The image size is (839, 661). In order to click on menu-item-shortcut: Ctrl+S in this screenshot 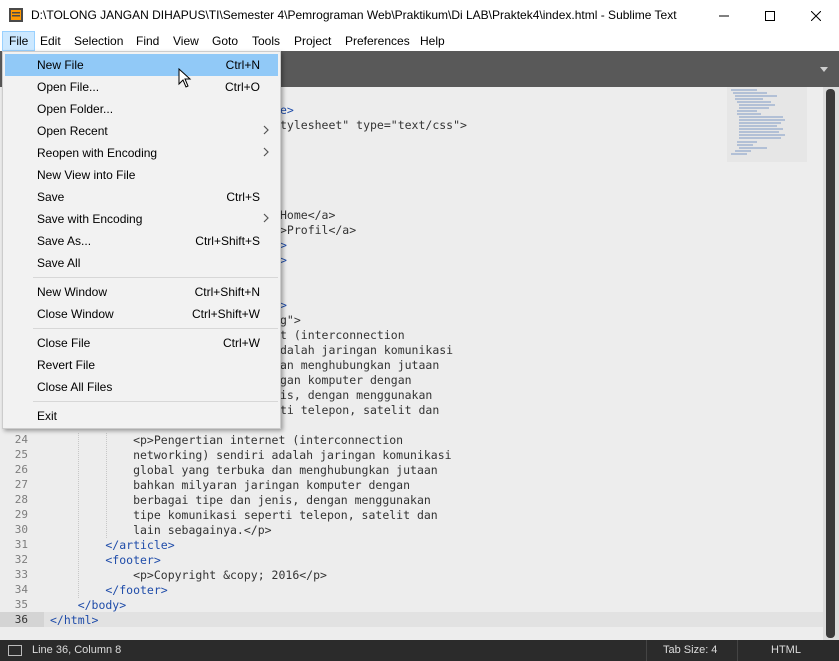, I will do `click(243, 197)`.